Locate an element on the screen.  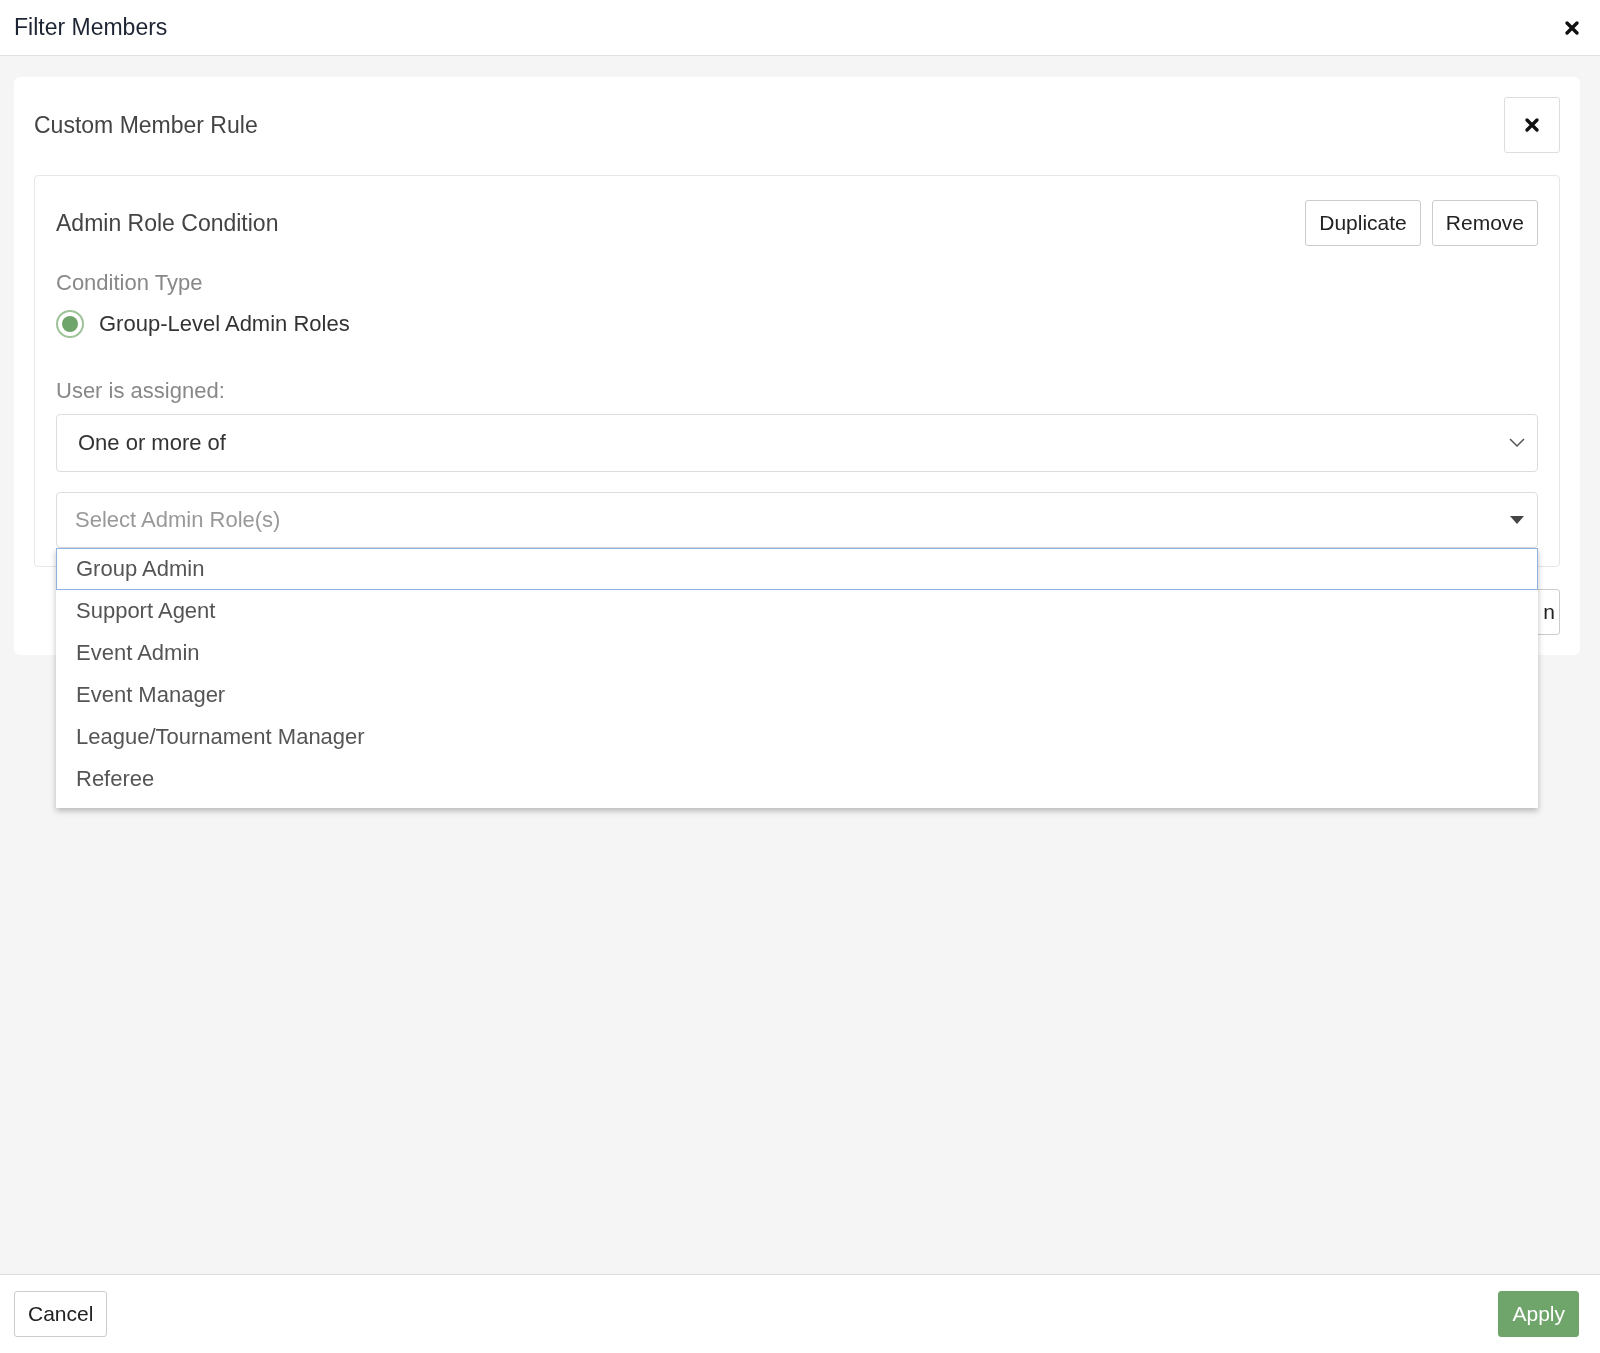
condition-button: Duplicate is located at coordinates (1363, 223).